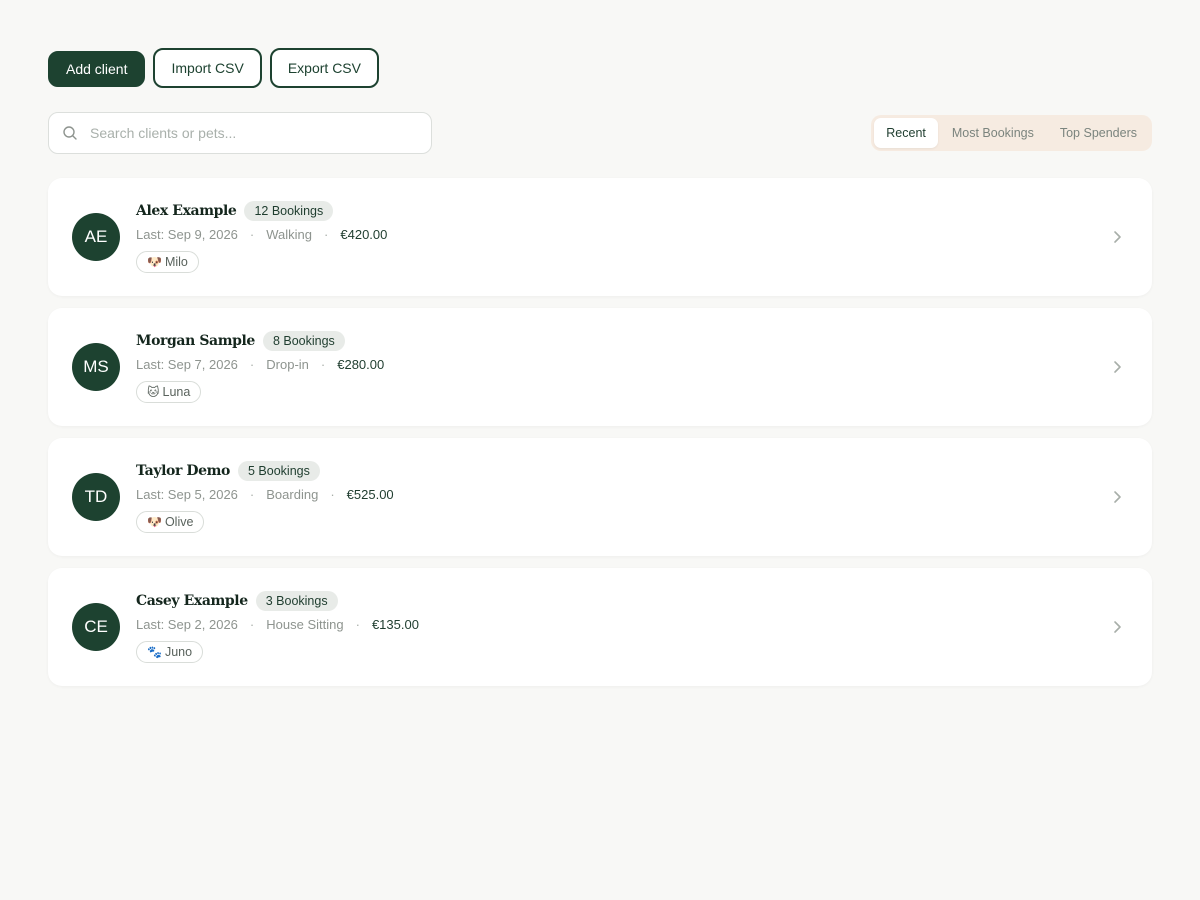 The width and height of the screenshot is (1200, 900). Describe the element at coordinates (296, 601) in the screenshot. I see `bookings-badge: 3 Bookings` at that location.